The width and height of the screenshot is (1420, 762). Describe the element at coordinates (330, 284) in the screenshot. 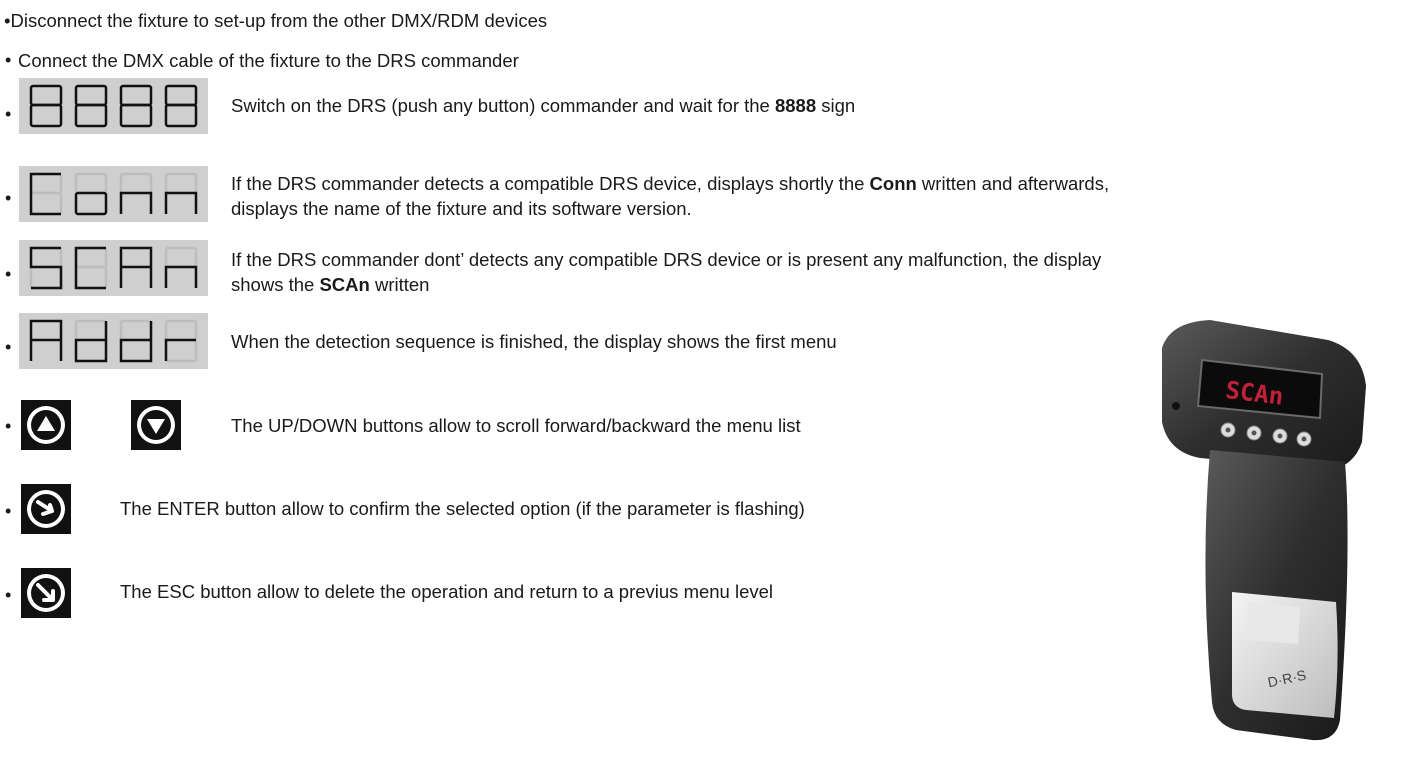

I see `instruction-scan-line2: shows the SCAn written` at that location.